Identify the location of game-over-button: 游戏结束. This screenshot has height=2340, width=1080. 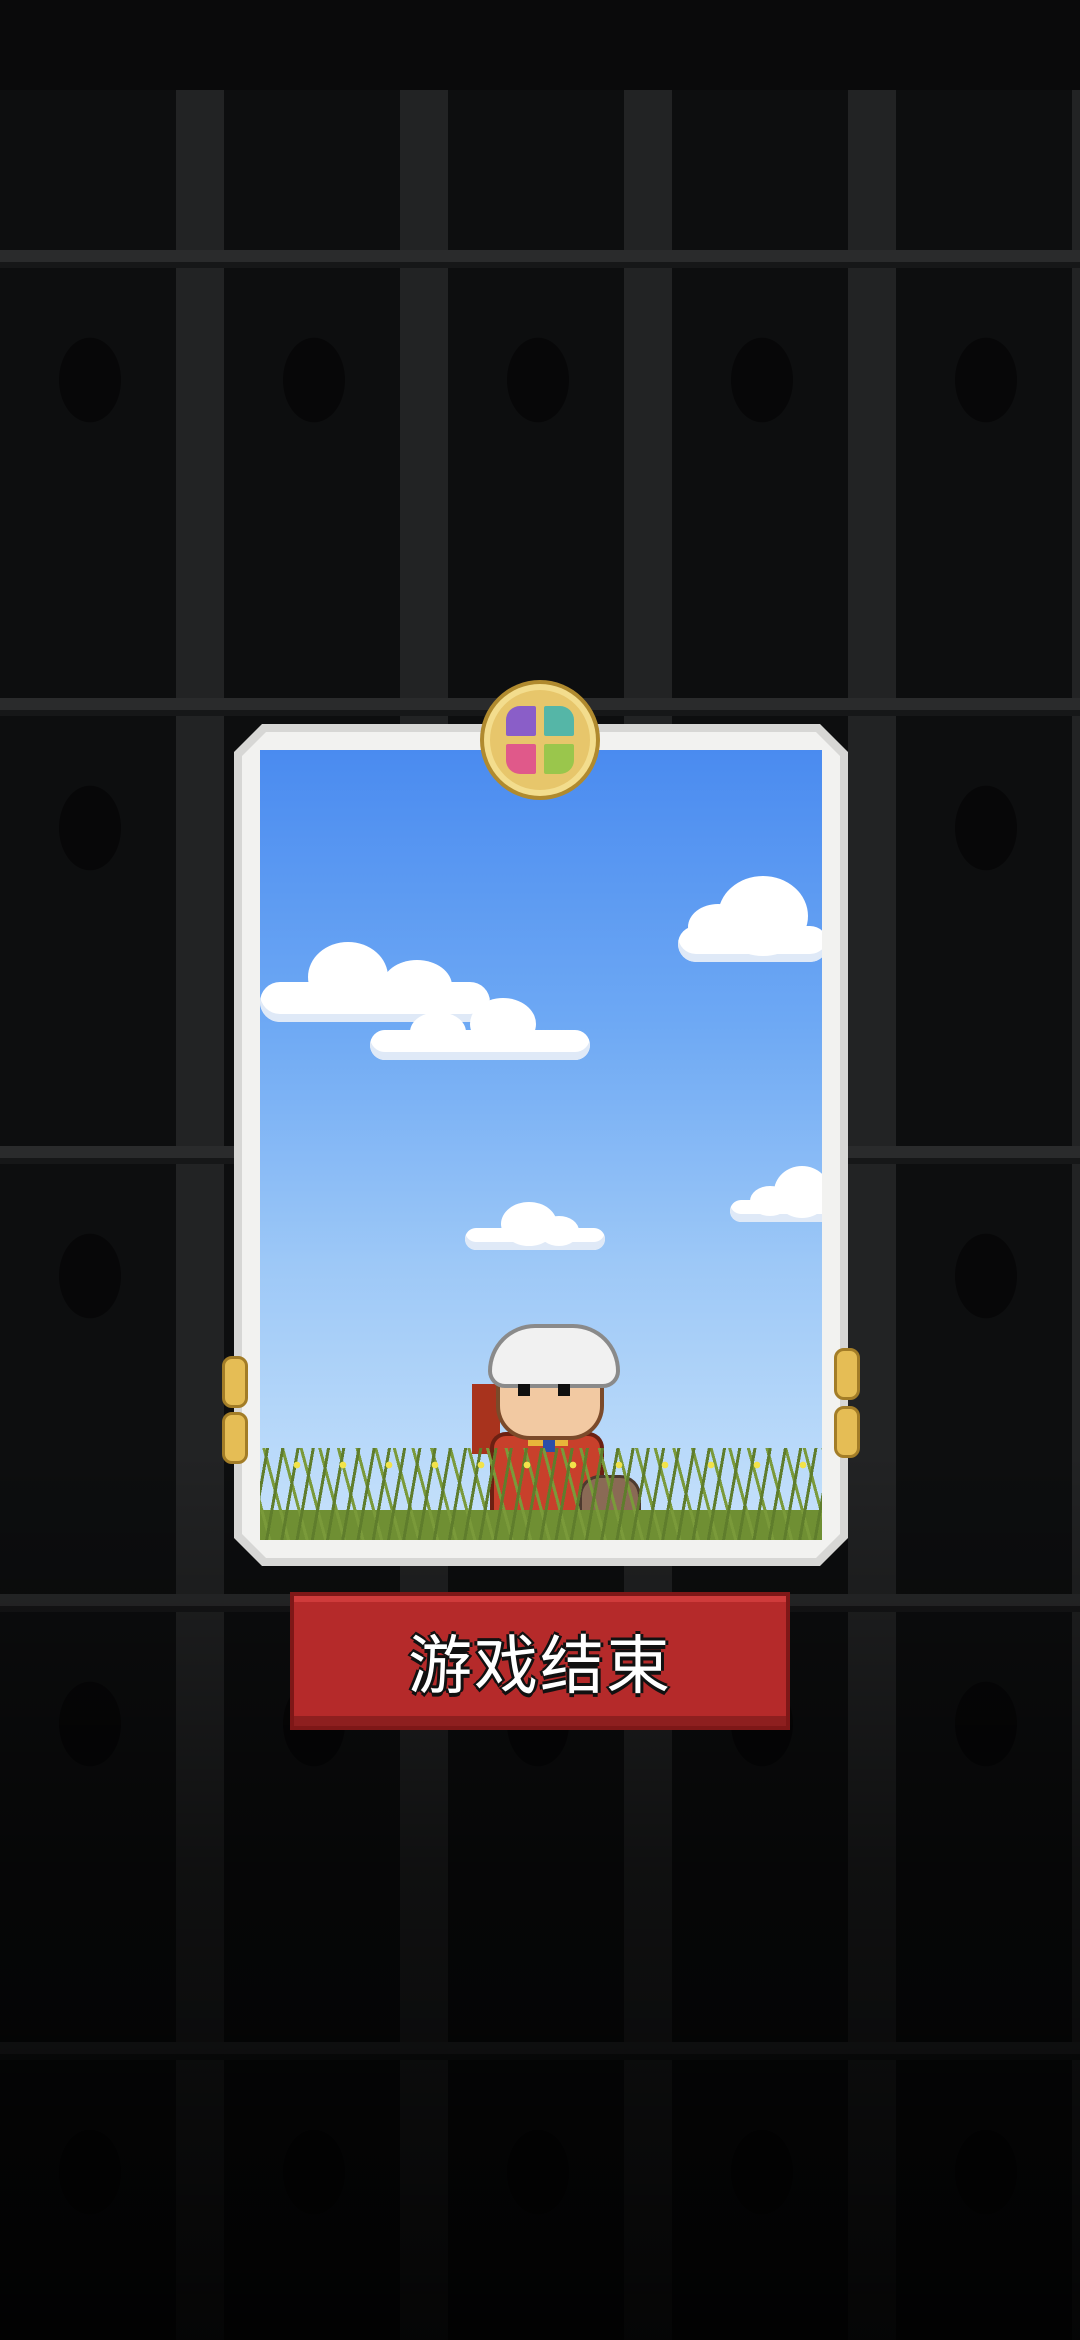
(540, 1661).